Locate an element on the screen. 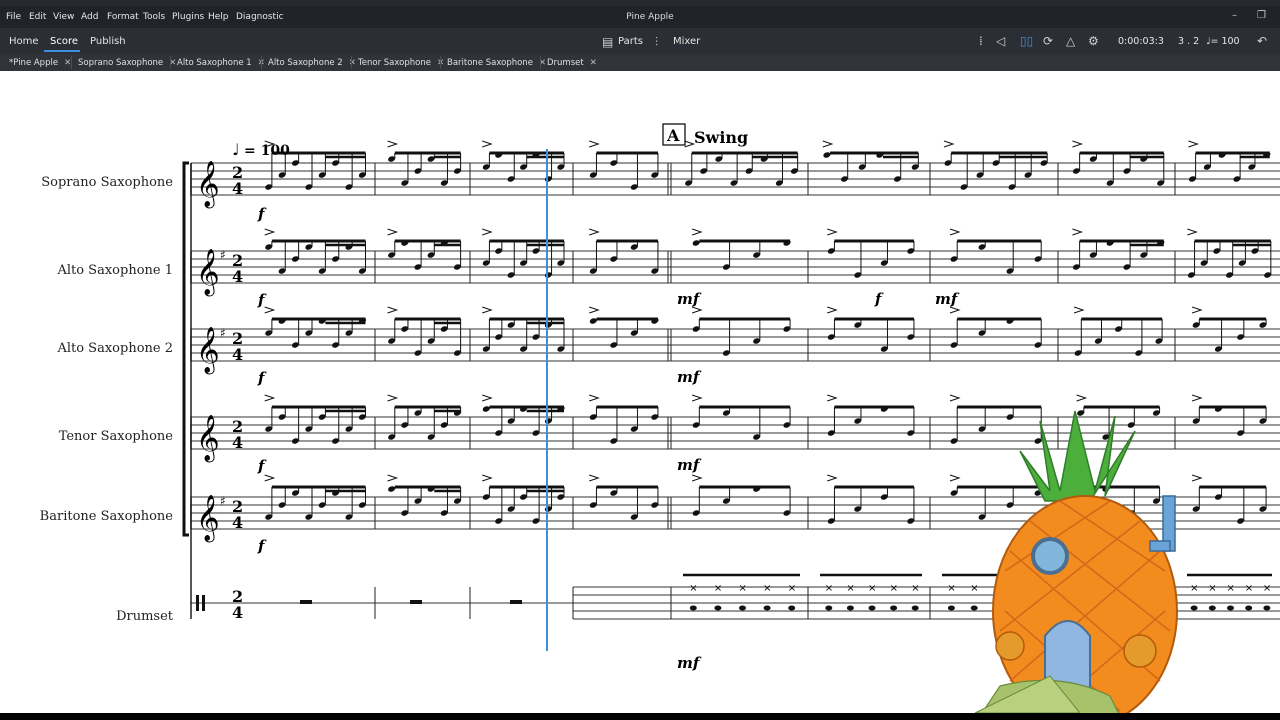 This screenshot has height=720, width=1280. score-tab-drumset: Drumset ✕ is located at coordinates (572, 63).